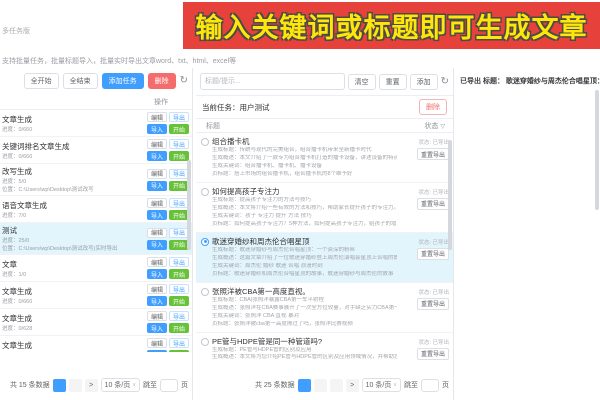  Describe the element at coordinates (96, 322) in the screenshot. I see `task-row: 文章生成 进度：0/628 编辑 导出 导入 开始` at that location.